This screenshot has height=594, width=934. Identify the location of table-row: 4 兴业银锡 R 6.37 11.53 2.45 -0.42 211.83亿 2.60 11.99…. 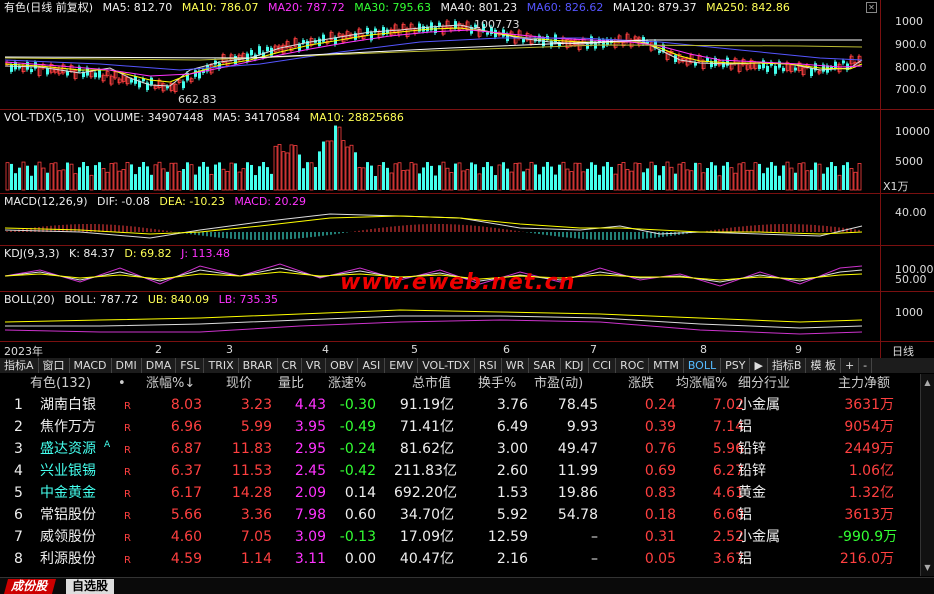
(460, 471).